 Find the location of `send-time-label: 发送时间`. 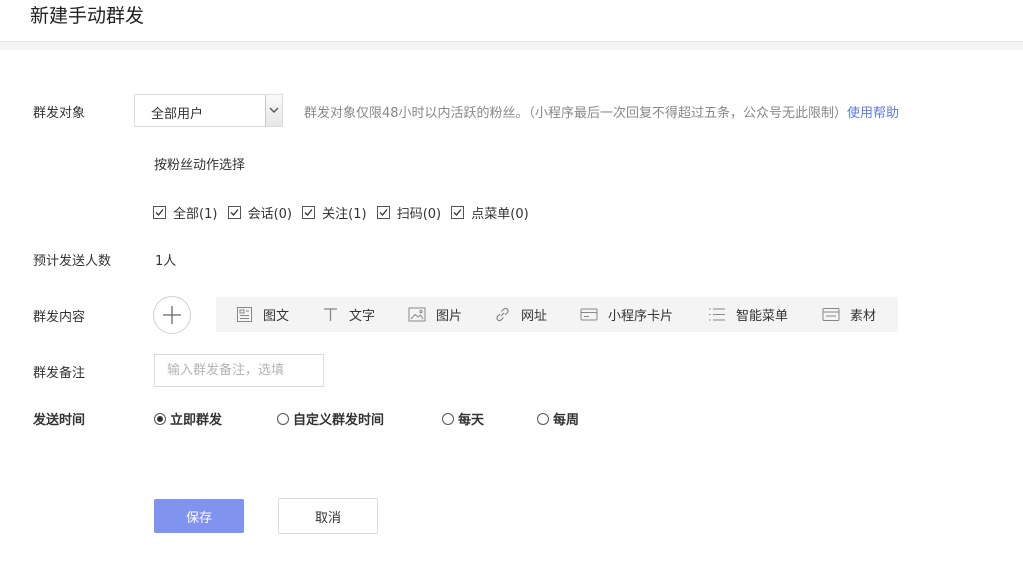

send-time-label: 发送时间 is located at coordinates (59, 420).